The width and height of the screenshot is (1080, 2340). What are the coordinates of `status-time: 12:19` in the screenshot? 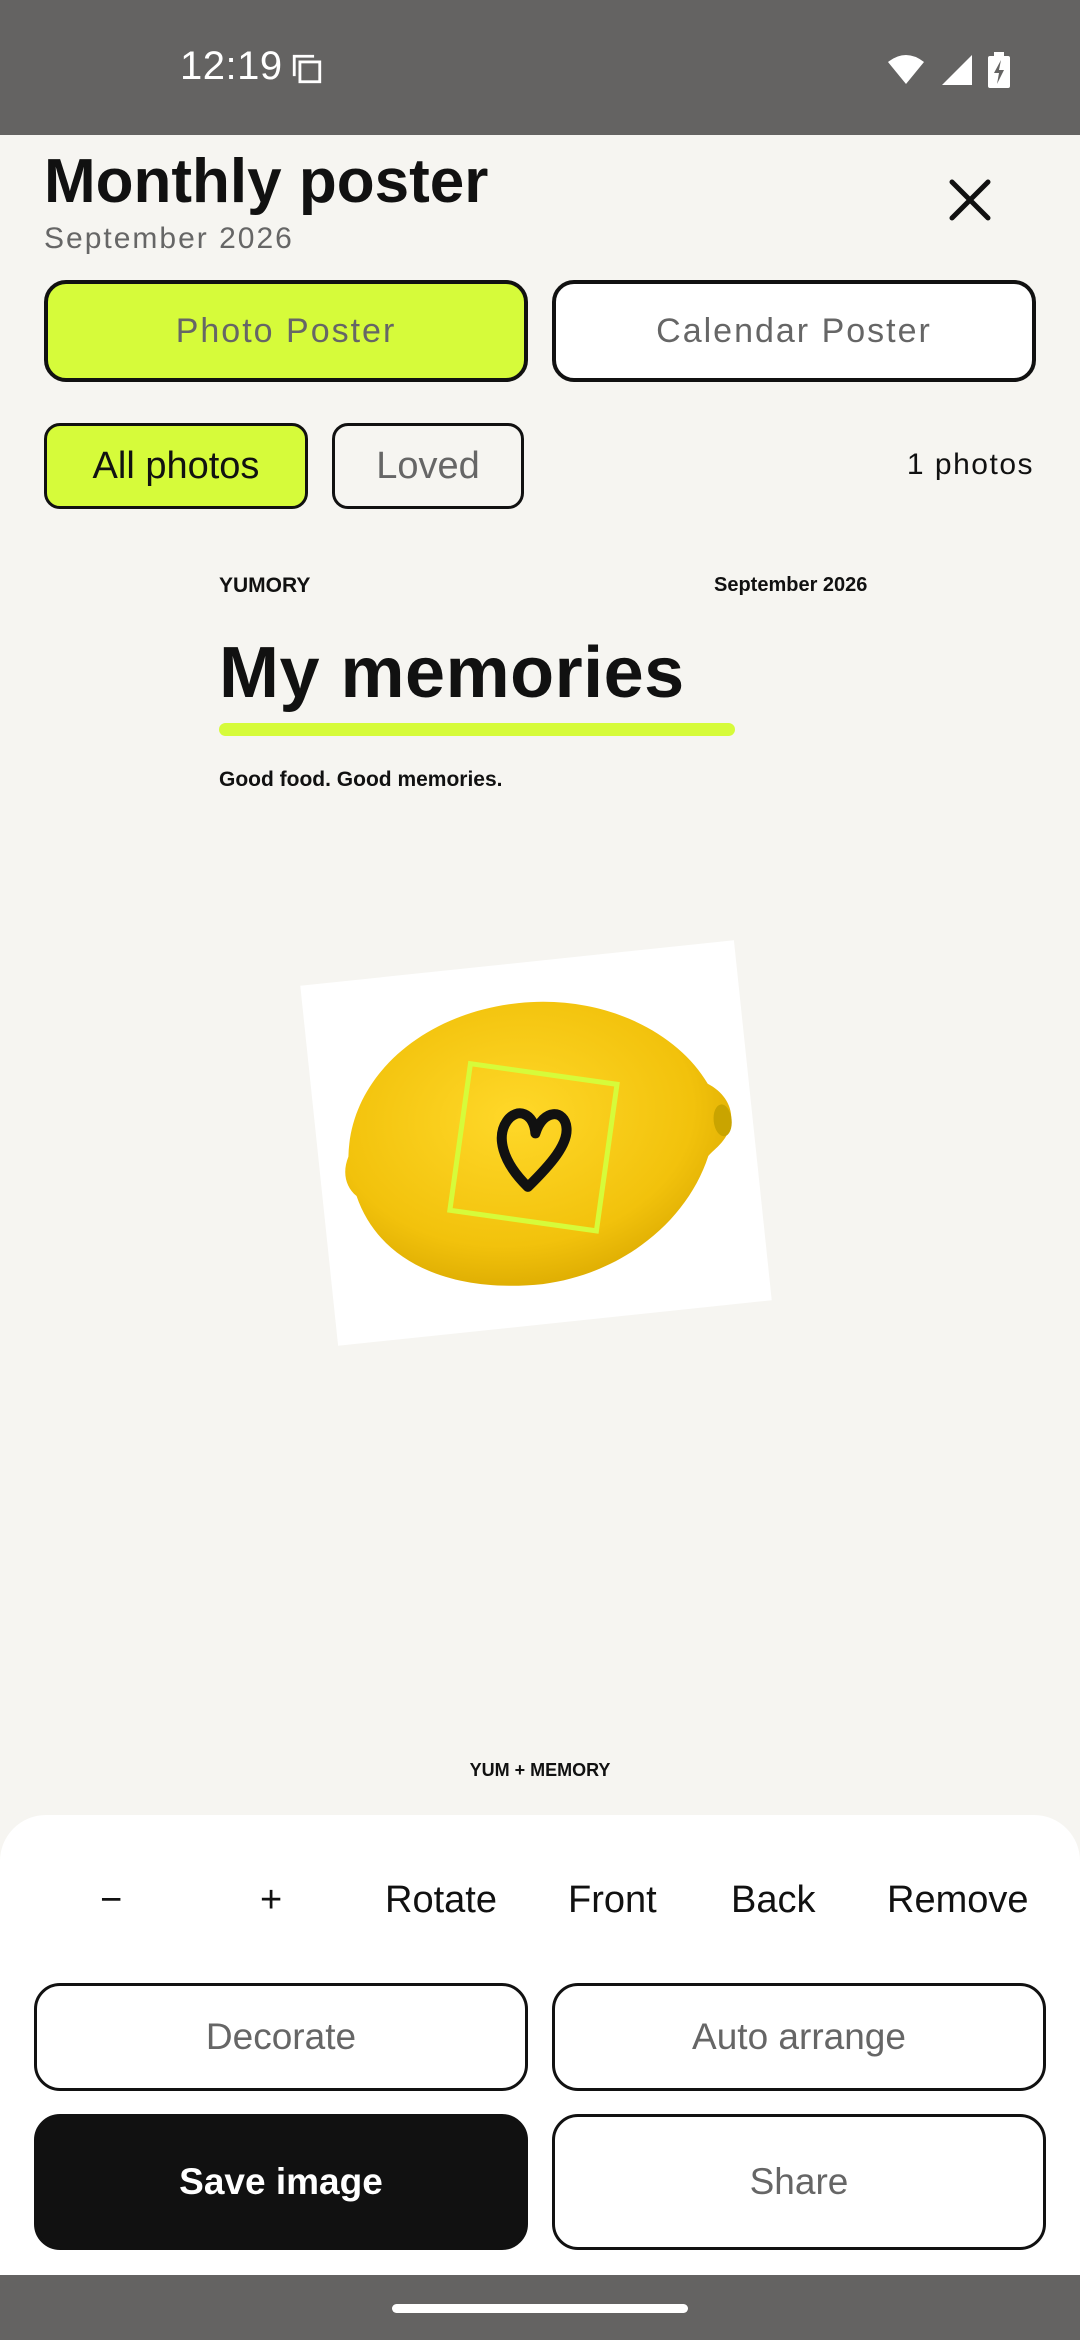 It's located at (231, 66).